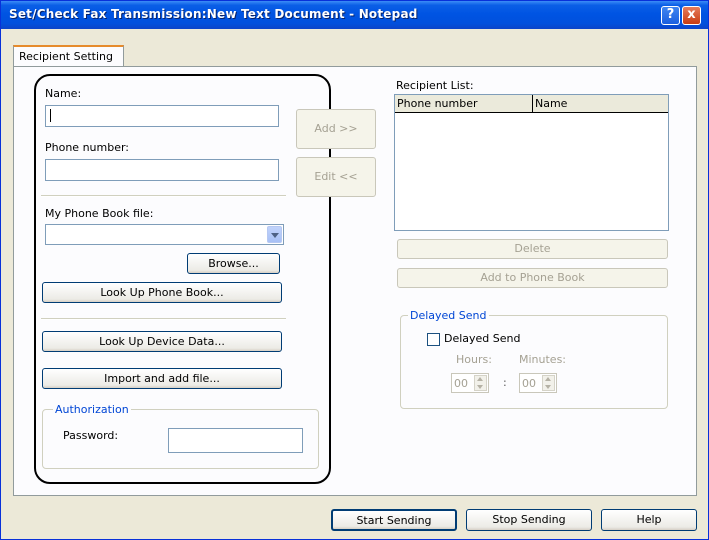 The image size is (709, 540). I want to click on authorization-group-title: Authorization, so click(92, 409).